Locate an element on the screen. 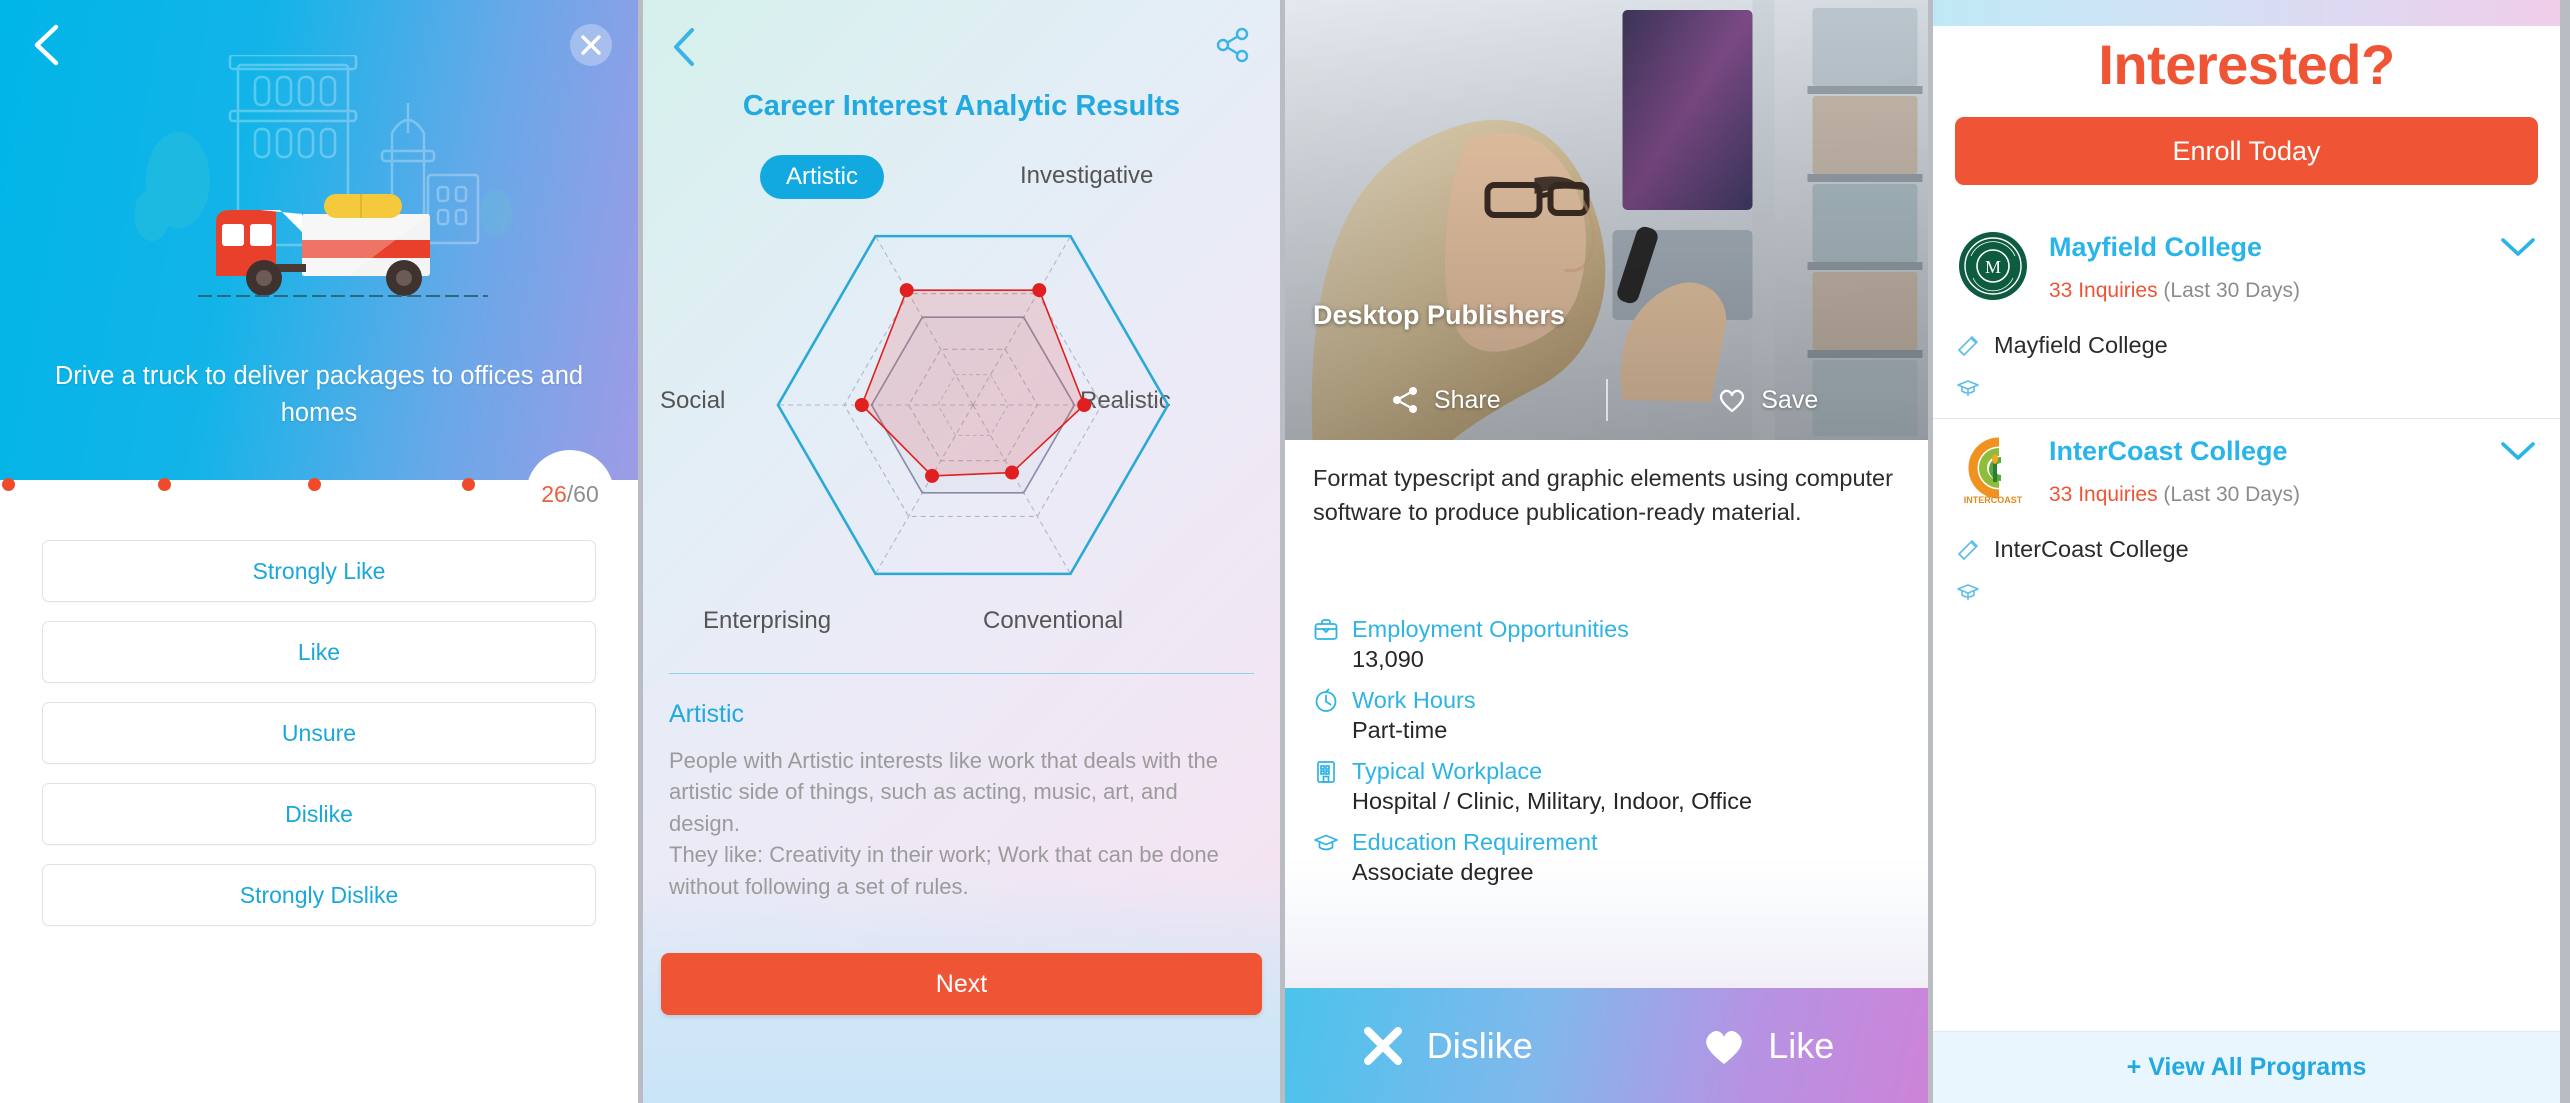 The width and height of the screenshot is (2570, 1103). chevron-left-icon is located at coordinates (46, 45).